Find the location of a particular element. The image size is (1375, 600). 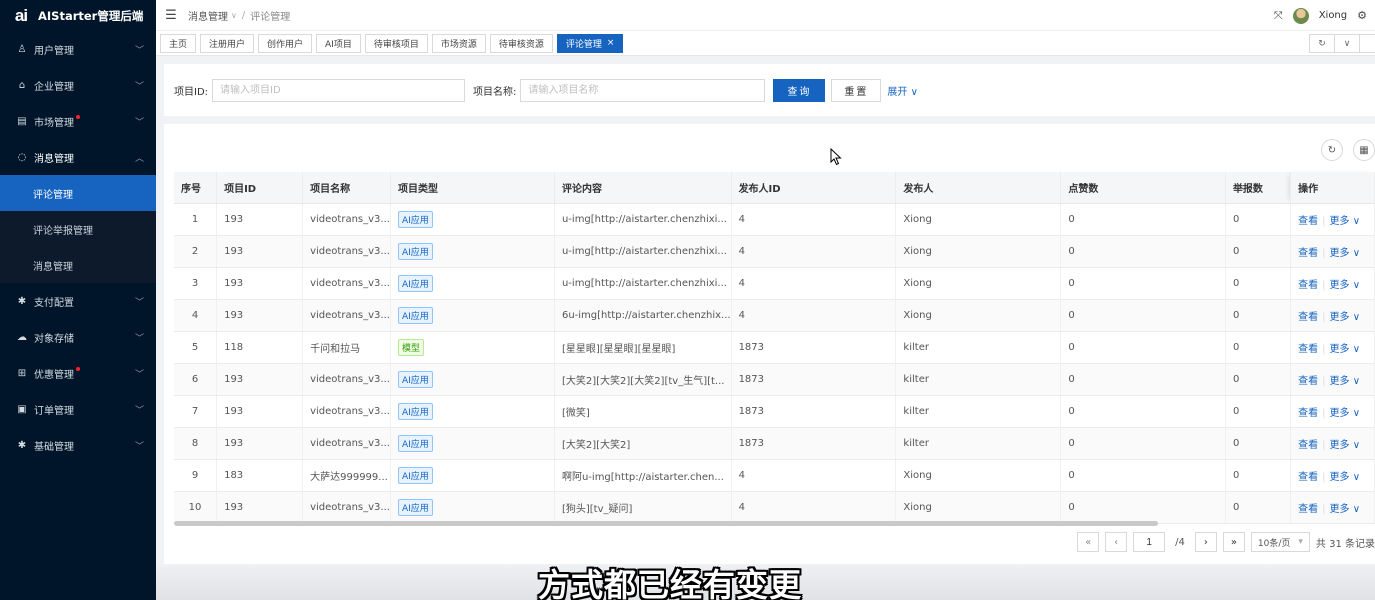

tab-label: 评论管理 is located at coordinates (583, 44).